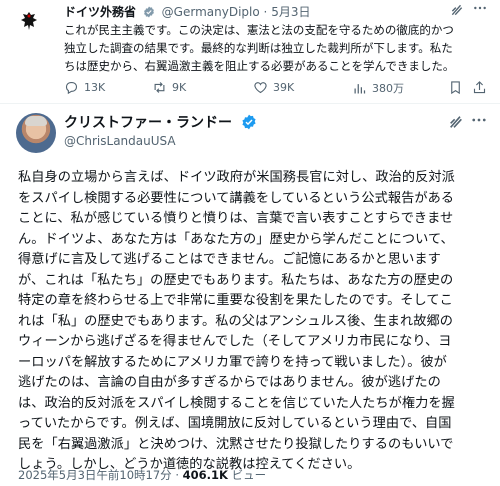 The width and height of the screenshot is (500, 486). I want to click on views-label: ビュー, so click(249, 475).